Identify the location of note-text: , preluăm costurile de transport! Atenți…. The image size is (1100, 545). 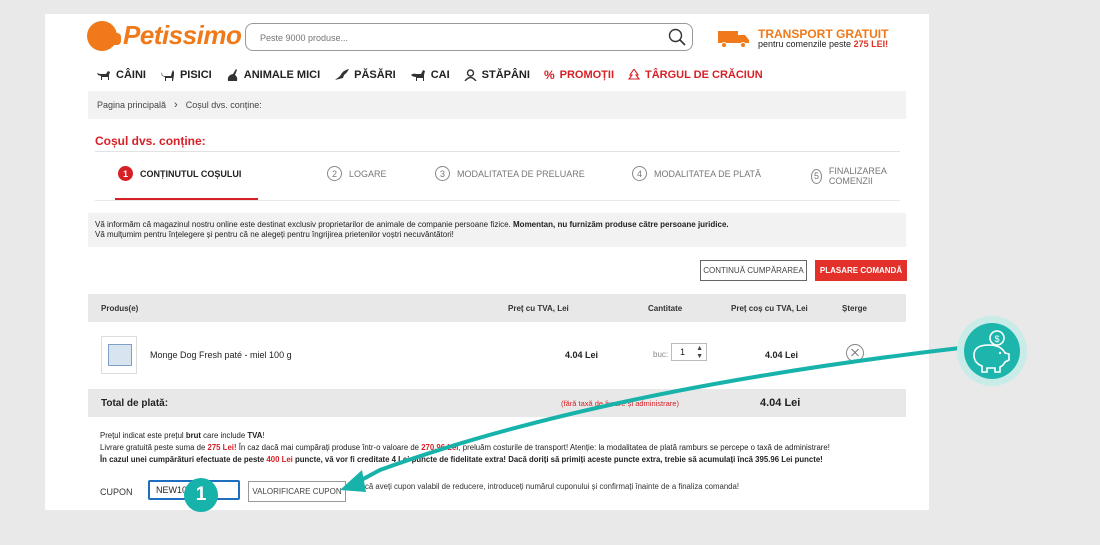
(644, 447).